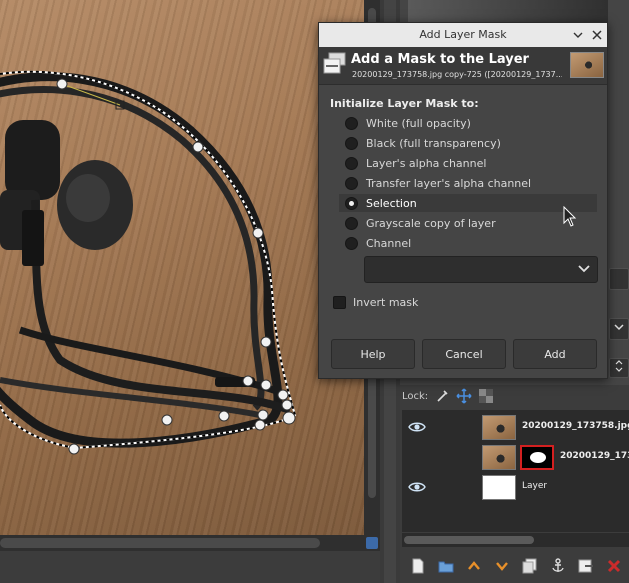 This screenshot has width=629, height=583. What do you see at coordinates (418, 566) in the screenshot?
I see `new-layer-icon` at bounding box center [418, 566].